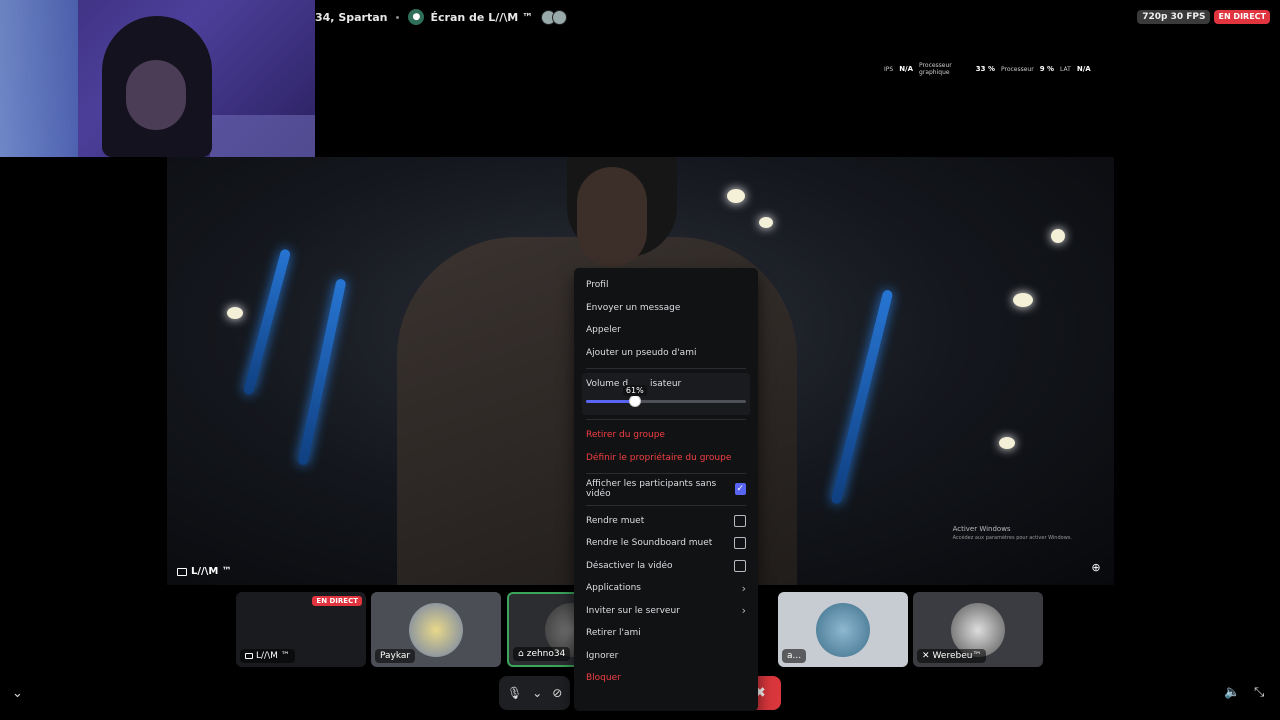 This screenshot has width=1280, height=720. I want to click on menu-item-remove-from-group: Retirer du groupe, so click(666, 435).